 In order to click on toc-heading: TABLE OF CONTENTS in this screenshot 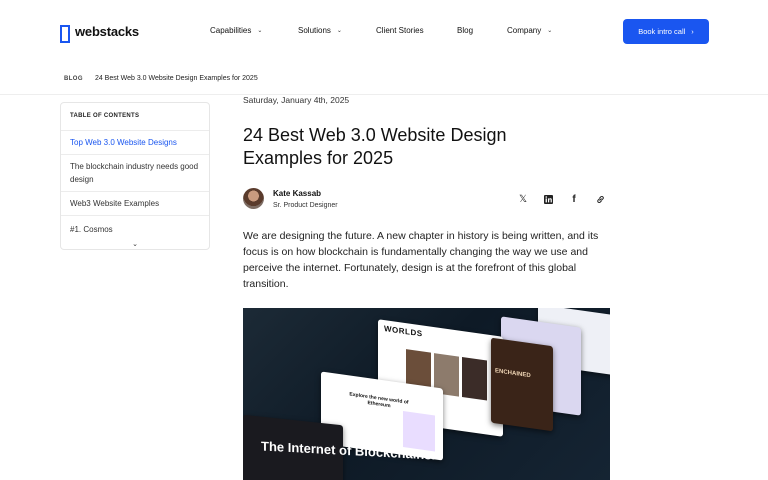, I will do `click(135, 117)`.